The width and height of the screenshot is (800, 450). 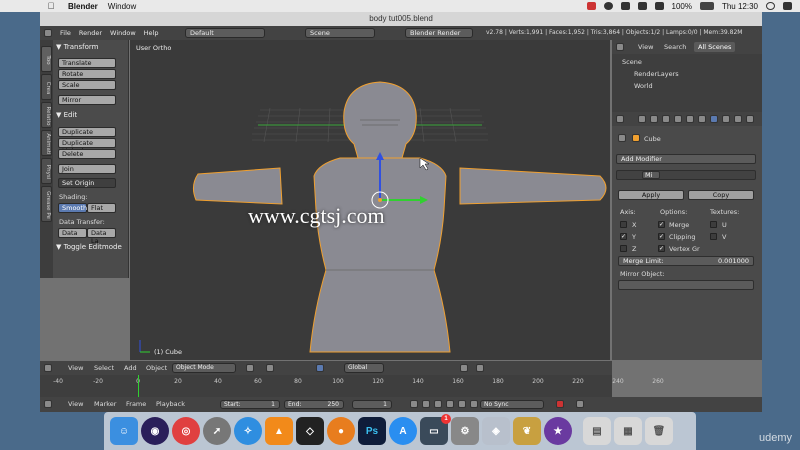 What do you see at coordinates (706, 6) in the screenshot?
I see `battery-icon` at bounding box center [706, 6].